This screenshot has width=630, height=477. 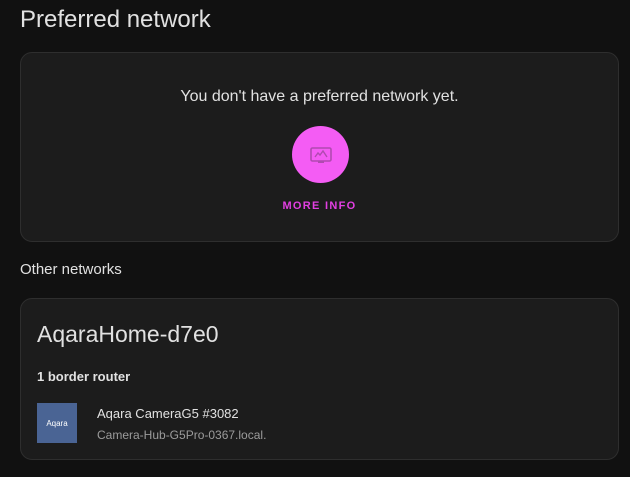 I want to click on aqara-logo: Aqara, so click(x=57, y=423).